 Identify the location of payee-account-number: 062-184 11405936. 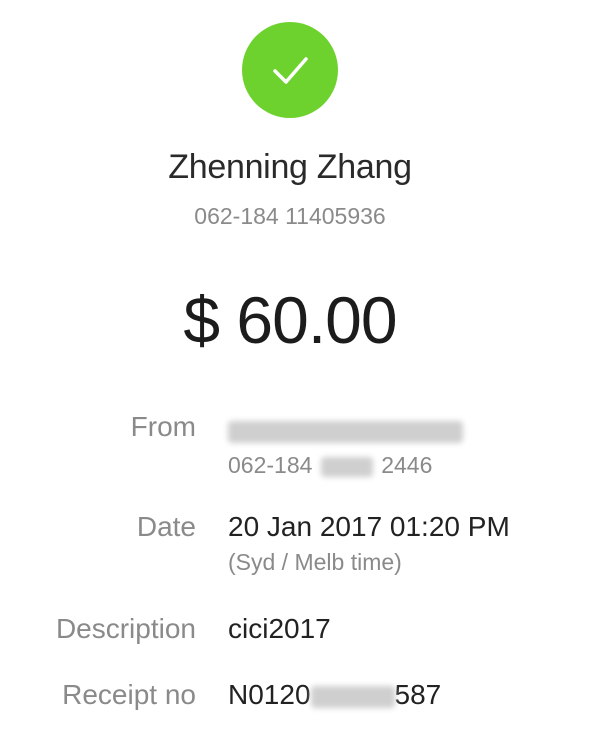
(290, 216).